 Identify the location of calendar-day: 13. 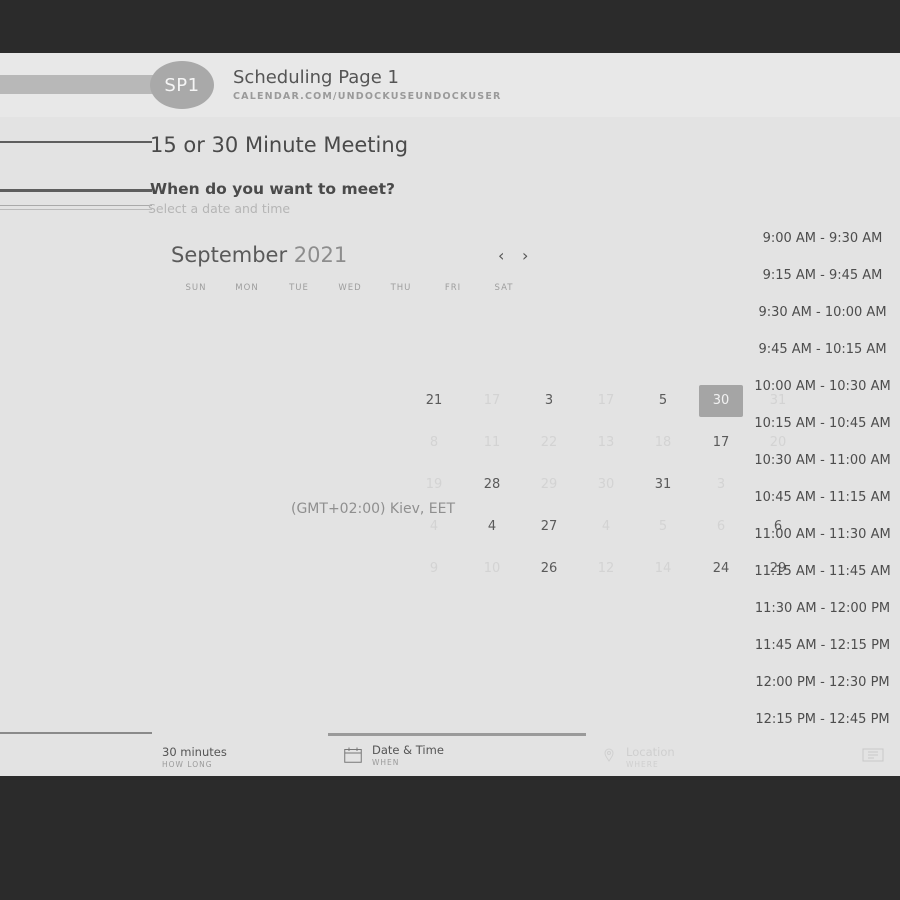
(606, 443).